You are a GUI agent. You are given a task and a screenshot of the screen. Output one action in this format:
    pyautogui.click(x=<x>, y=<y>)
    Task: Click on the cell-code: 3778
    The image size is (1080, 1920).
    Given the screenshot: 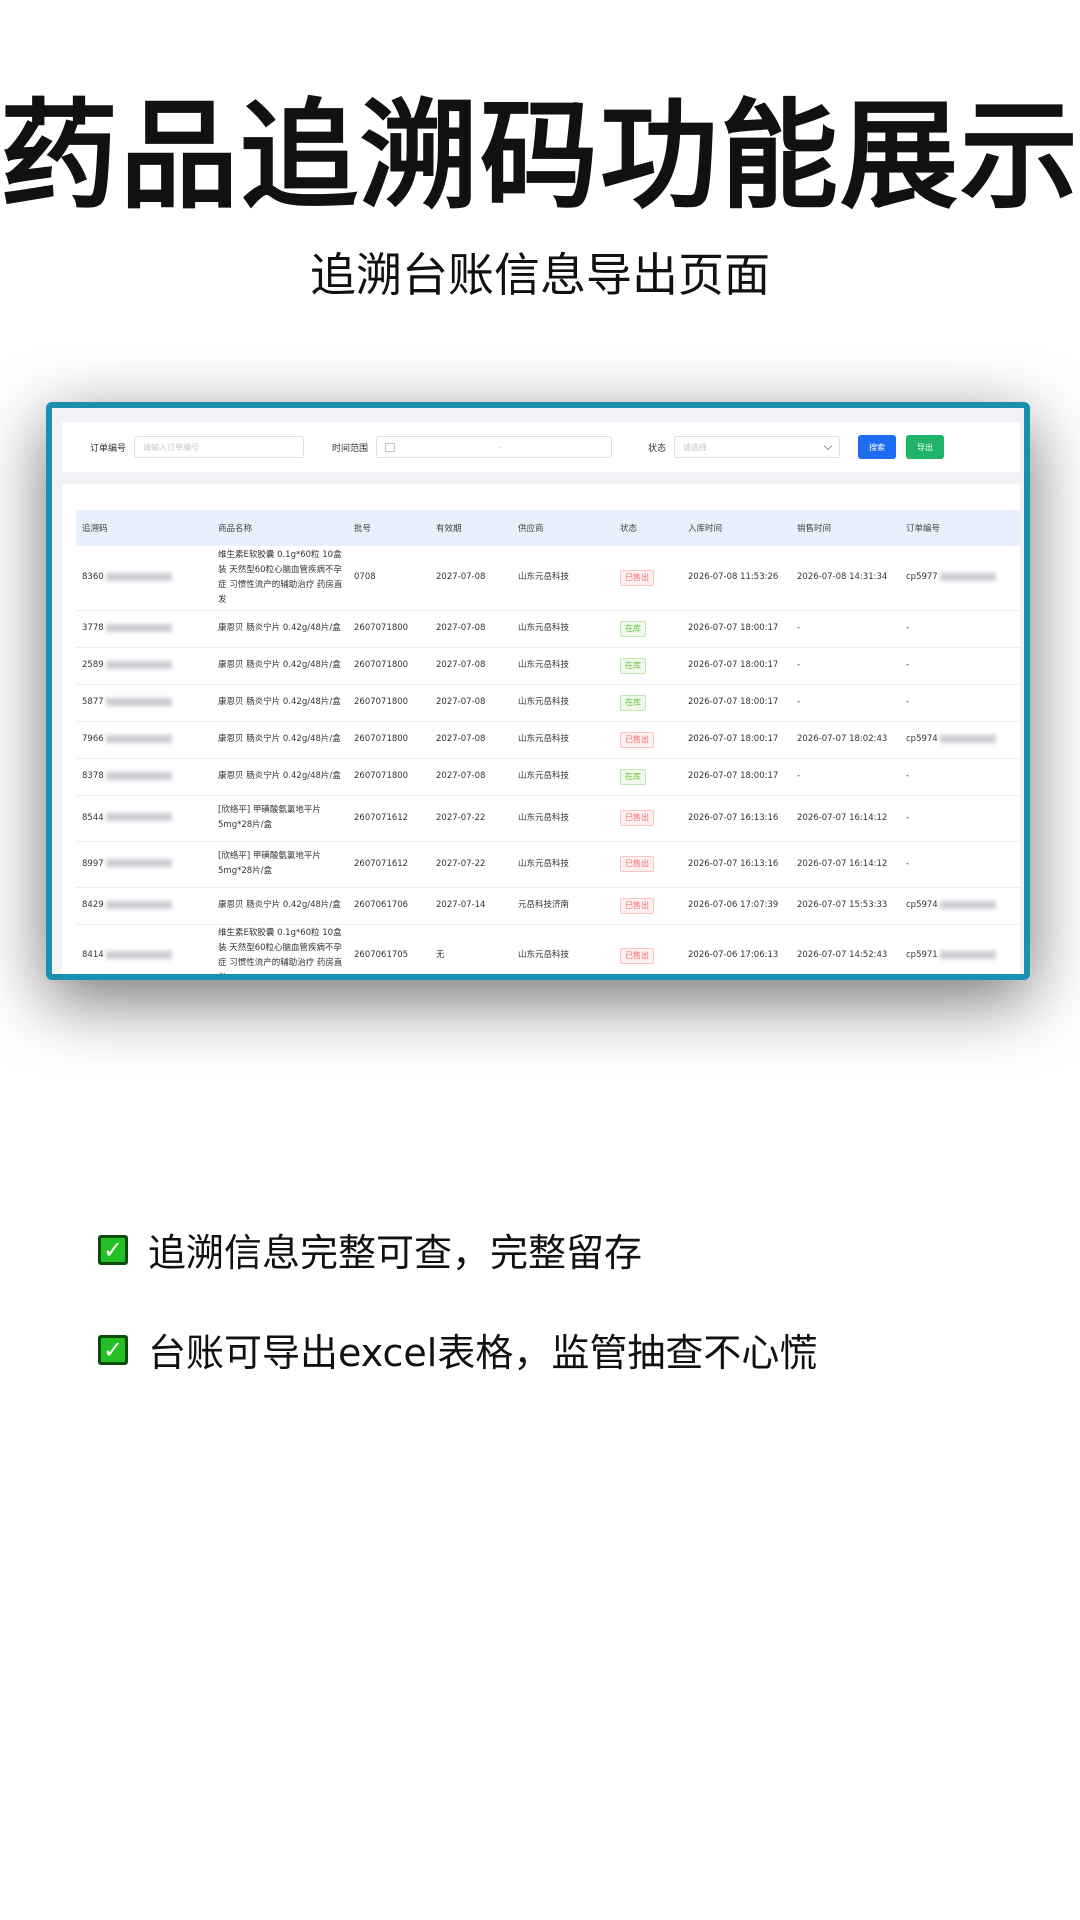 What is the action you would take?
    pyautogui.click(x=93, y=628)
    